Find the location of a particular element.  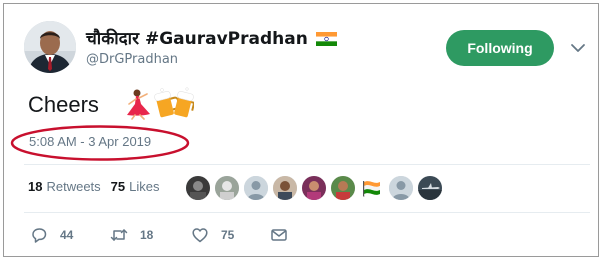

likes-count: 75 is located at coordinates (118, 186).